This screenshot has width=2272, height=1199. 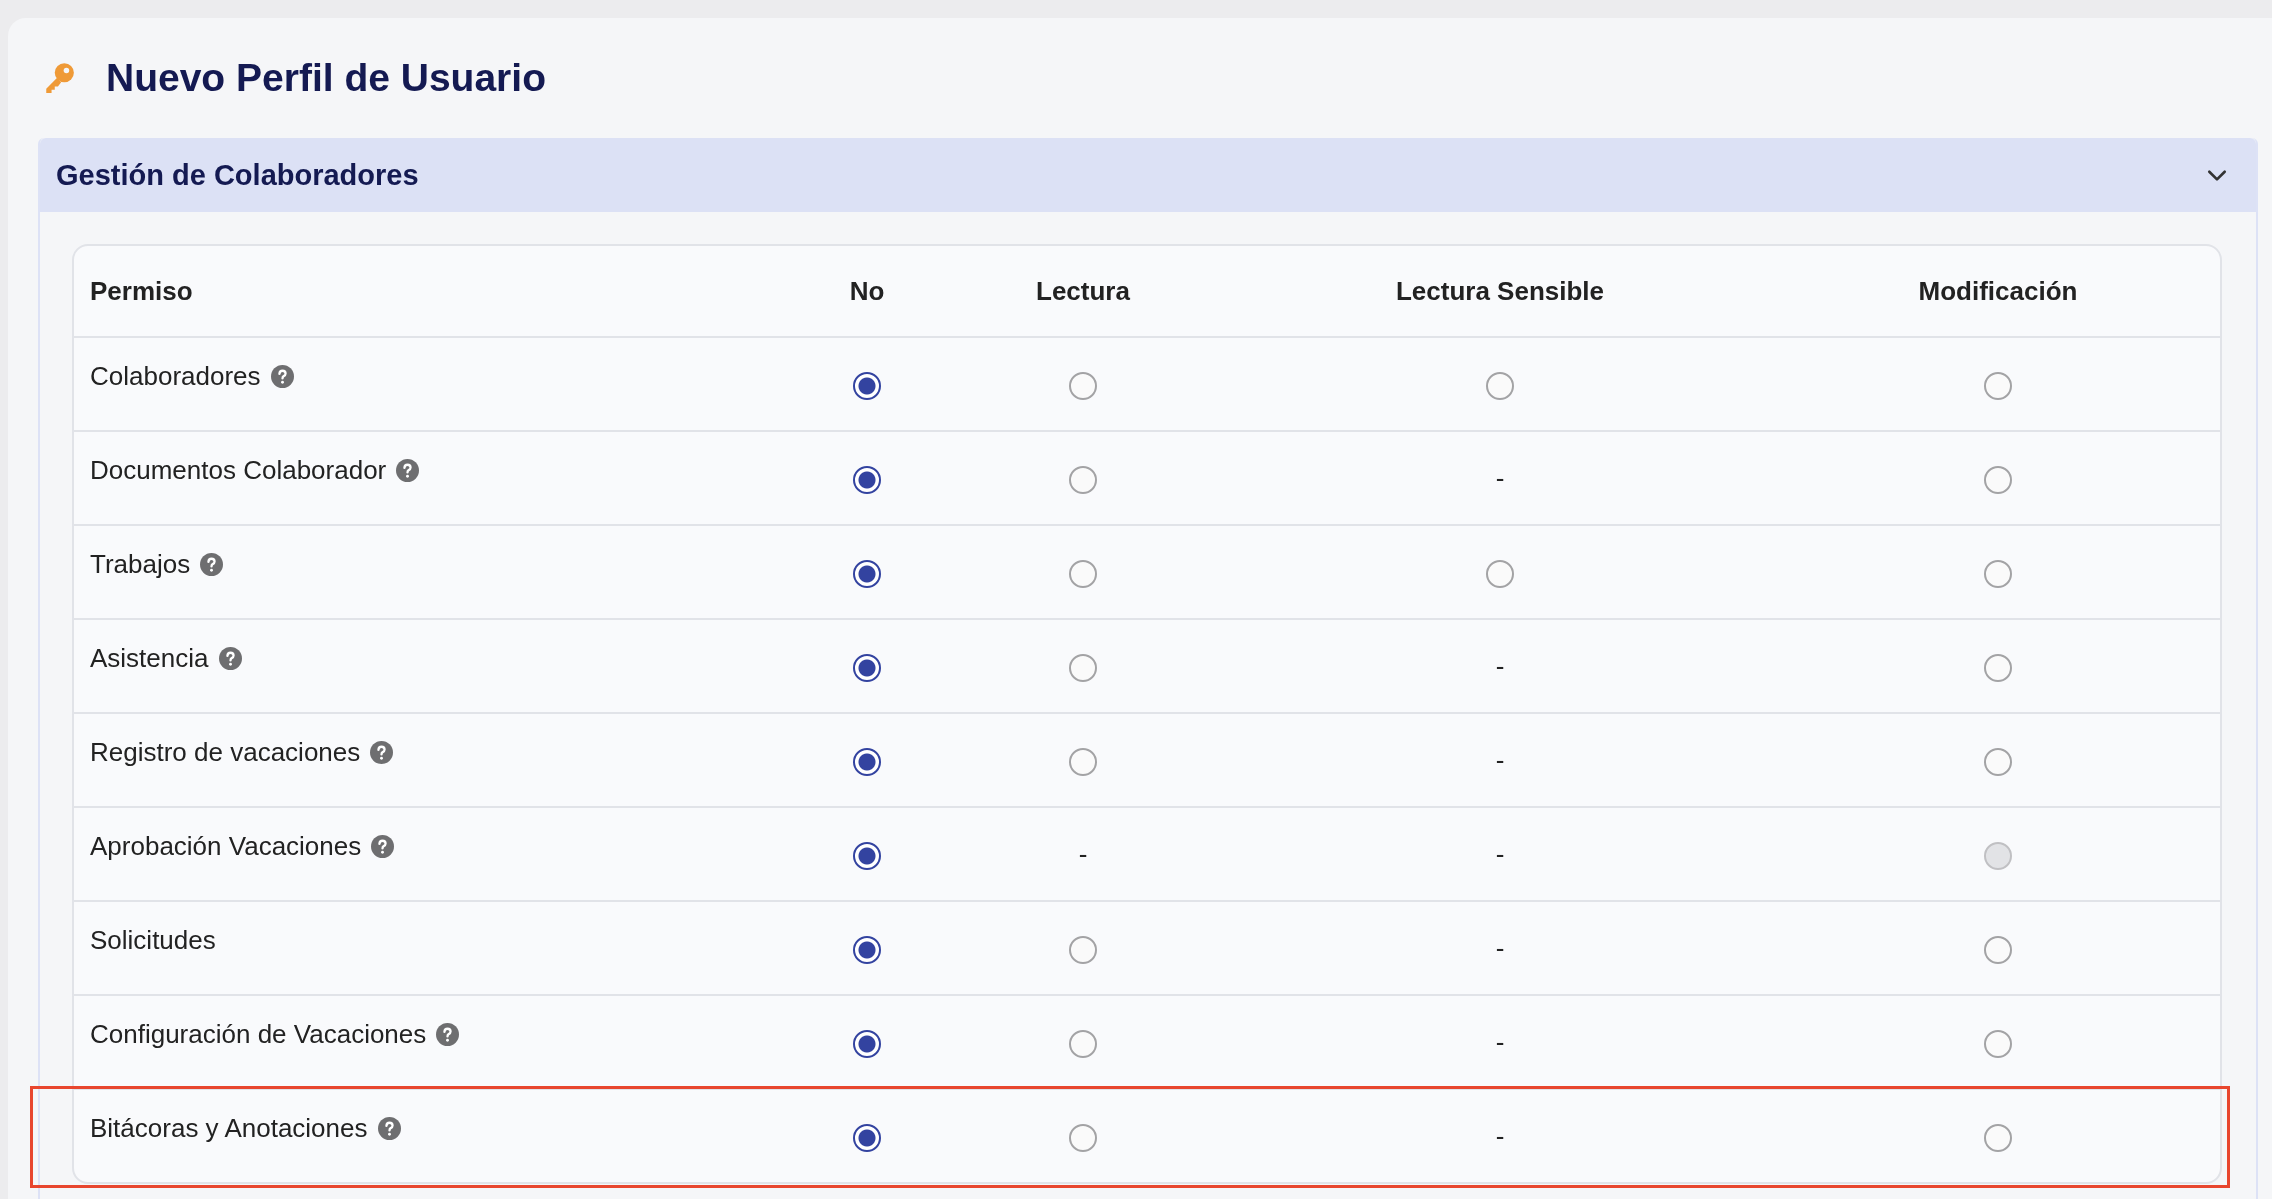 I want to click on permission-name: Trabajos, so click(x=140, y=564).